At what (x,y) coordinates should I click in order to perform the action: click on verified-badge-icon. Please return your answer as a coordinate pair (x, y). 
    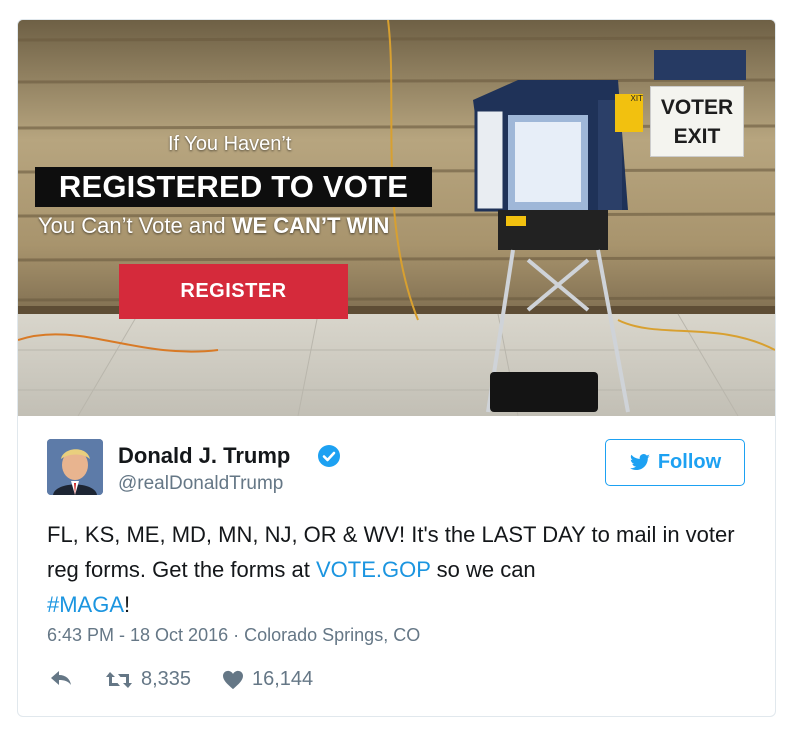
    Looking at the image, I should click on (329, 456).